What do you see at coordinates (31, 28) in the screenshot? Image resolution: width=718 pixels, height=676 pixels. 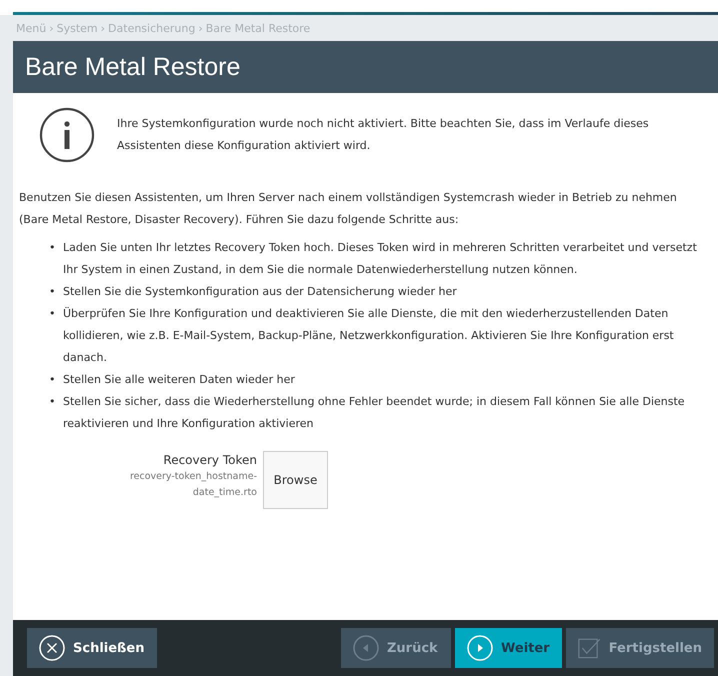 I see `breadcrumb-link: Menü` at bounding box center [31, 28].